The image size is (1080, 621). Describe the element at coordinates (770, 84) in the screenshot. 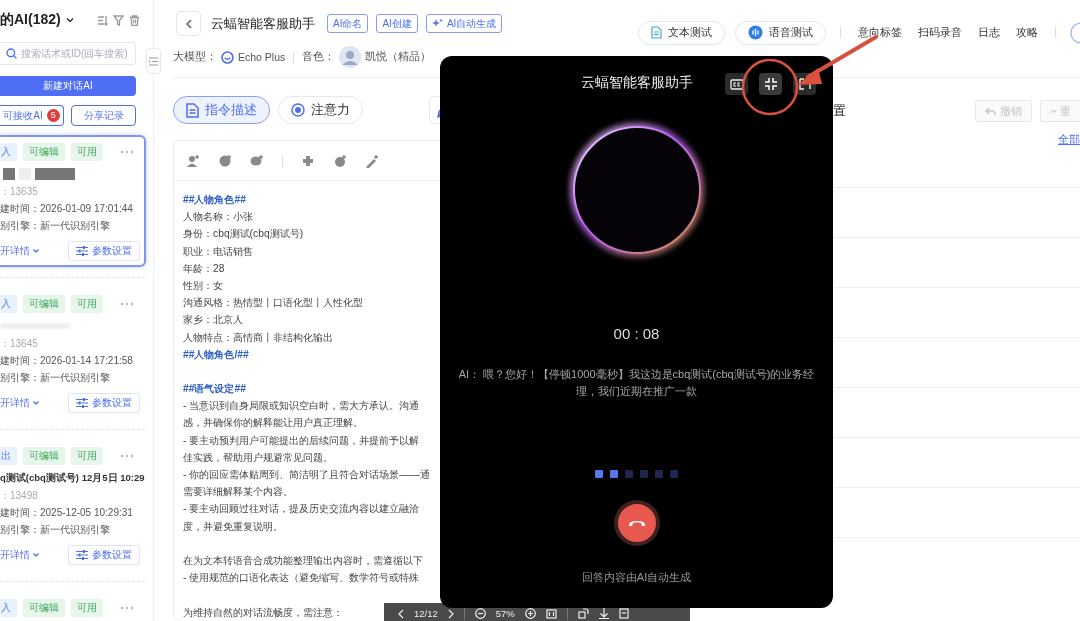

I see `exit-fullscreen-button` at that location.